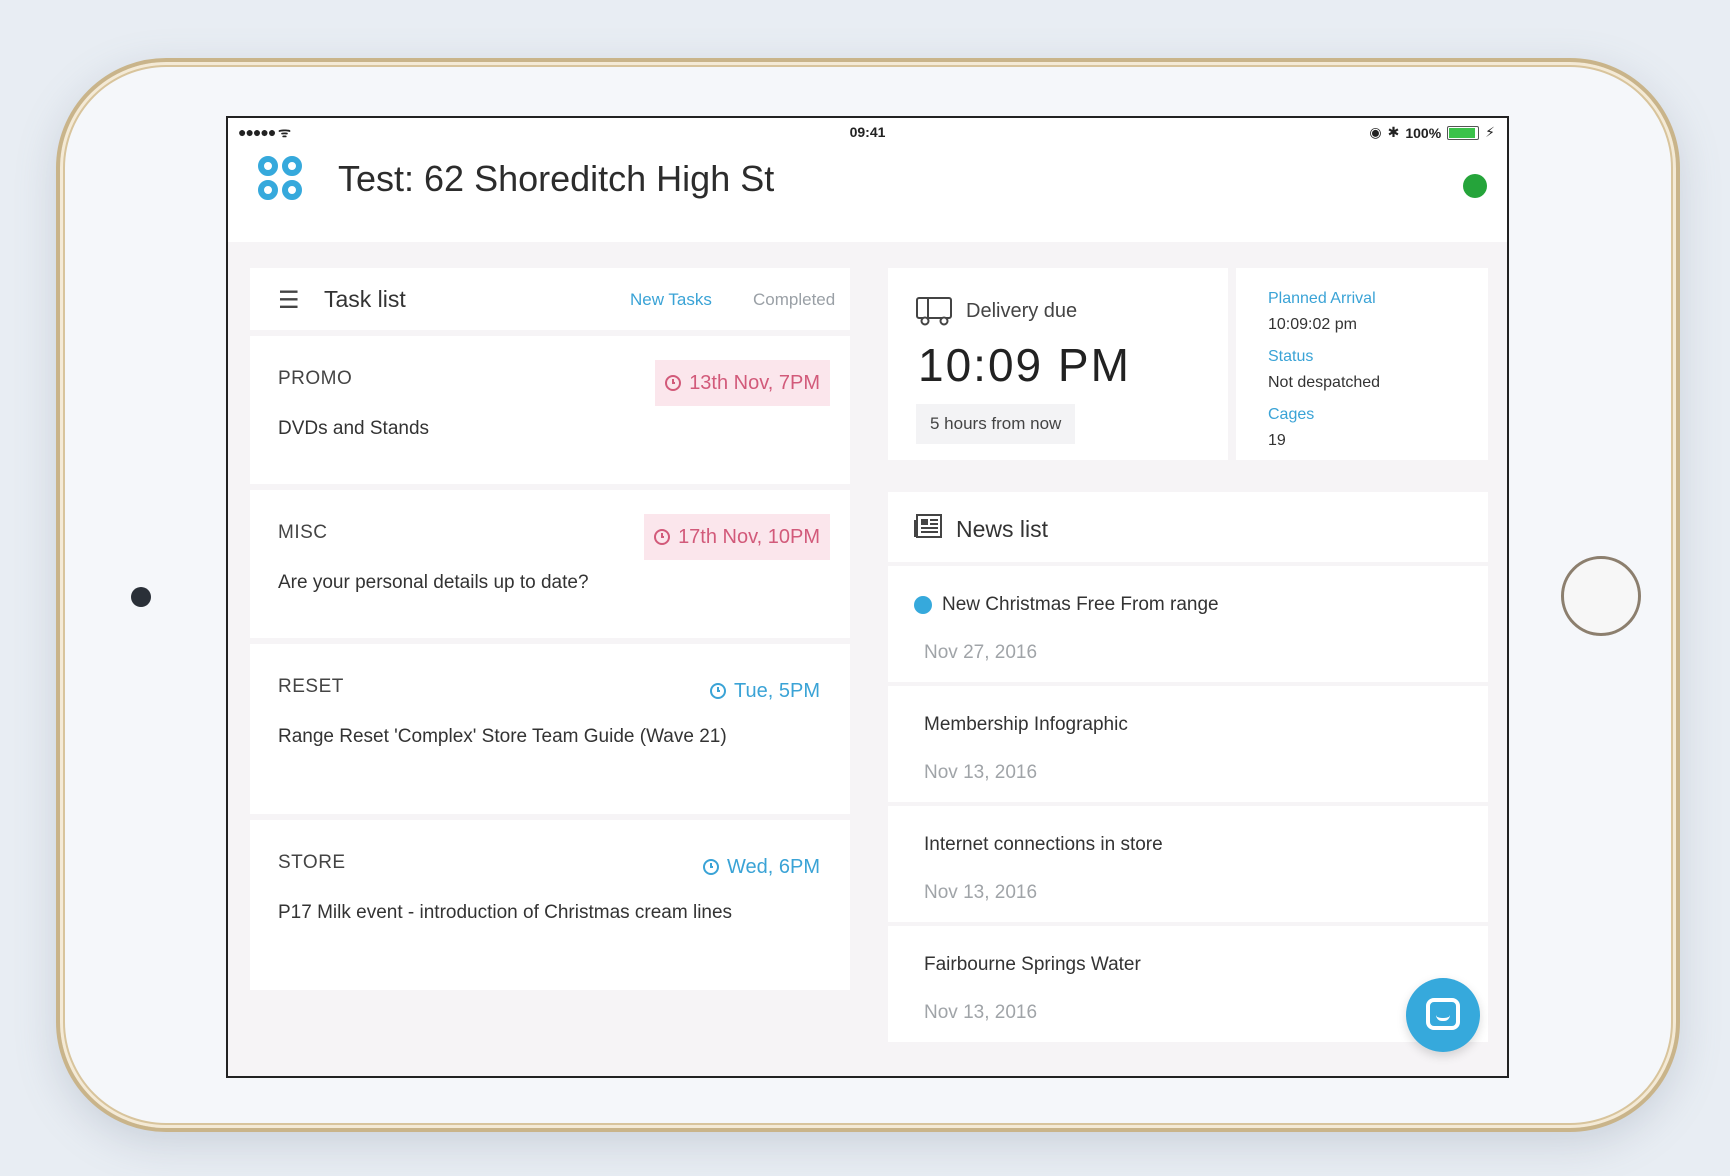 The height and width of the screenshot is (1176, 1730). What do you see at coordinates (311, 686) in the screenshot?
I see `task-category: RESET` at bounding box center [311, 686].